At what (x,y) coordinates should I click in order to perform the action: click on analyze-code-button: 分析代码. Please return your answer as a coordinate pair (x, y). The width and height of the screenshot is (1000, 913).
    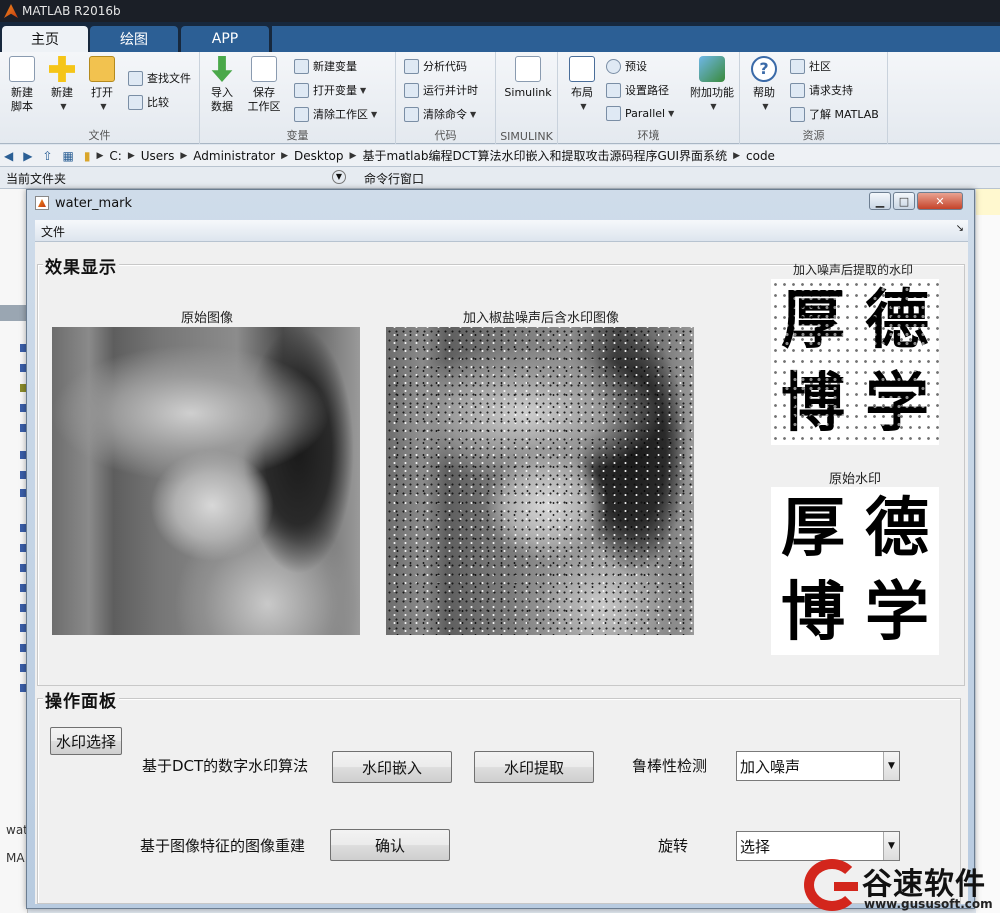
    Looking at the image, I should click on (435, 66).